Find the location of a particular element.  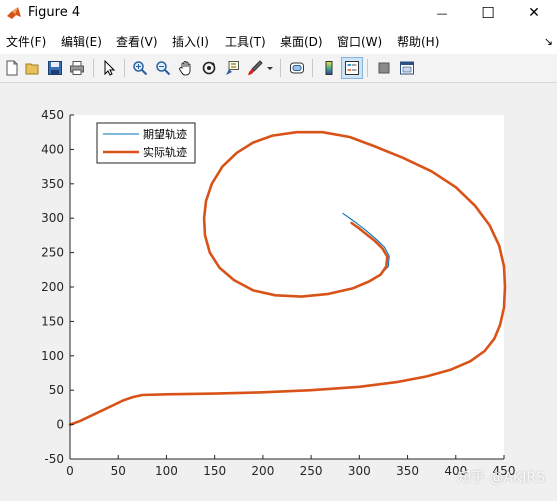

print-button is located at coordinates (77, 68).